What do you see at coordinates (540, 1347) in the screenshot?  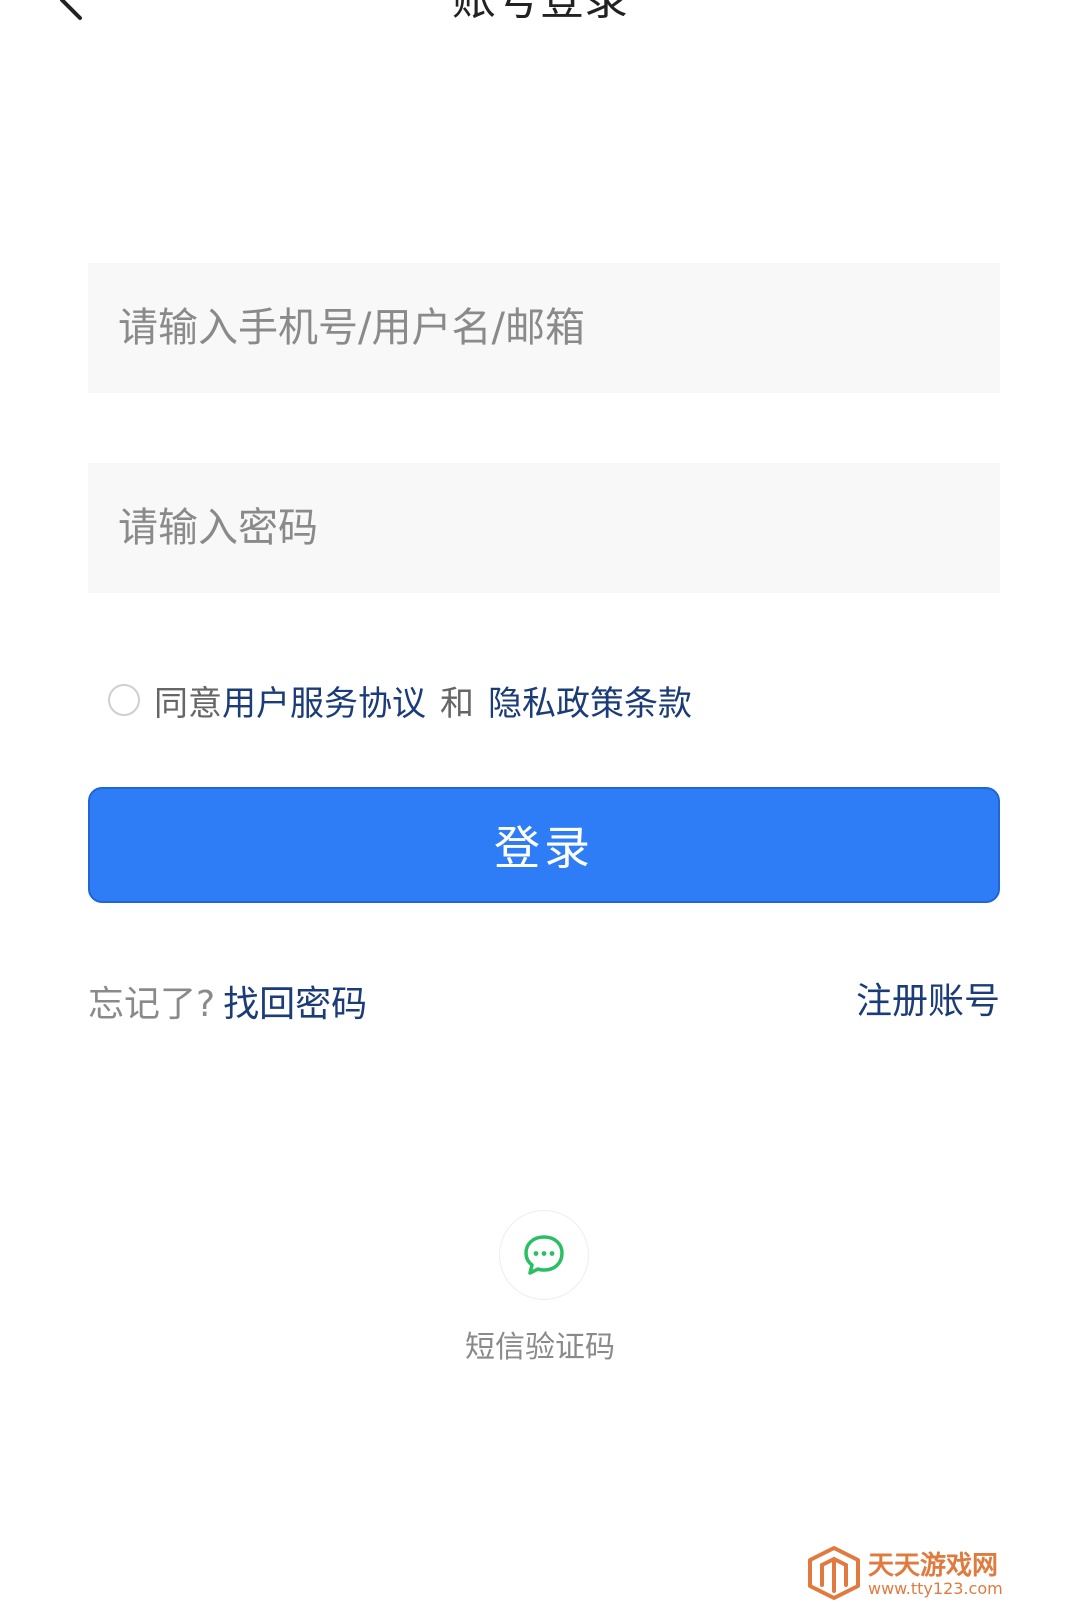 I see `sms-login-label: 短信验证码` at bounding box center [540, 1347].